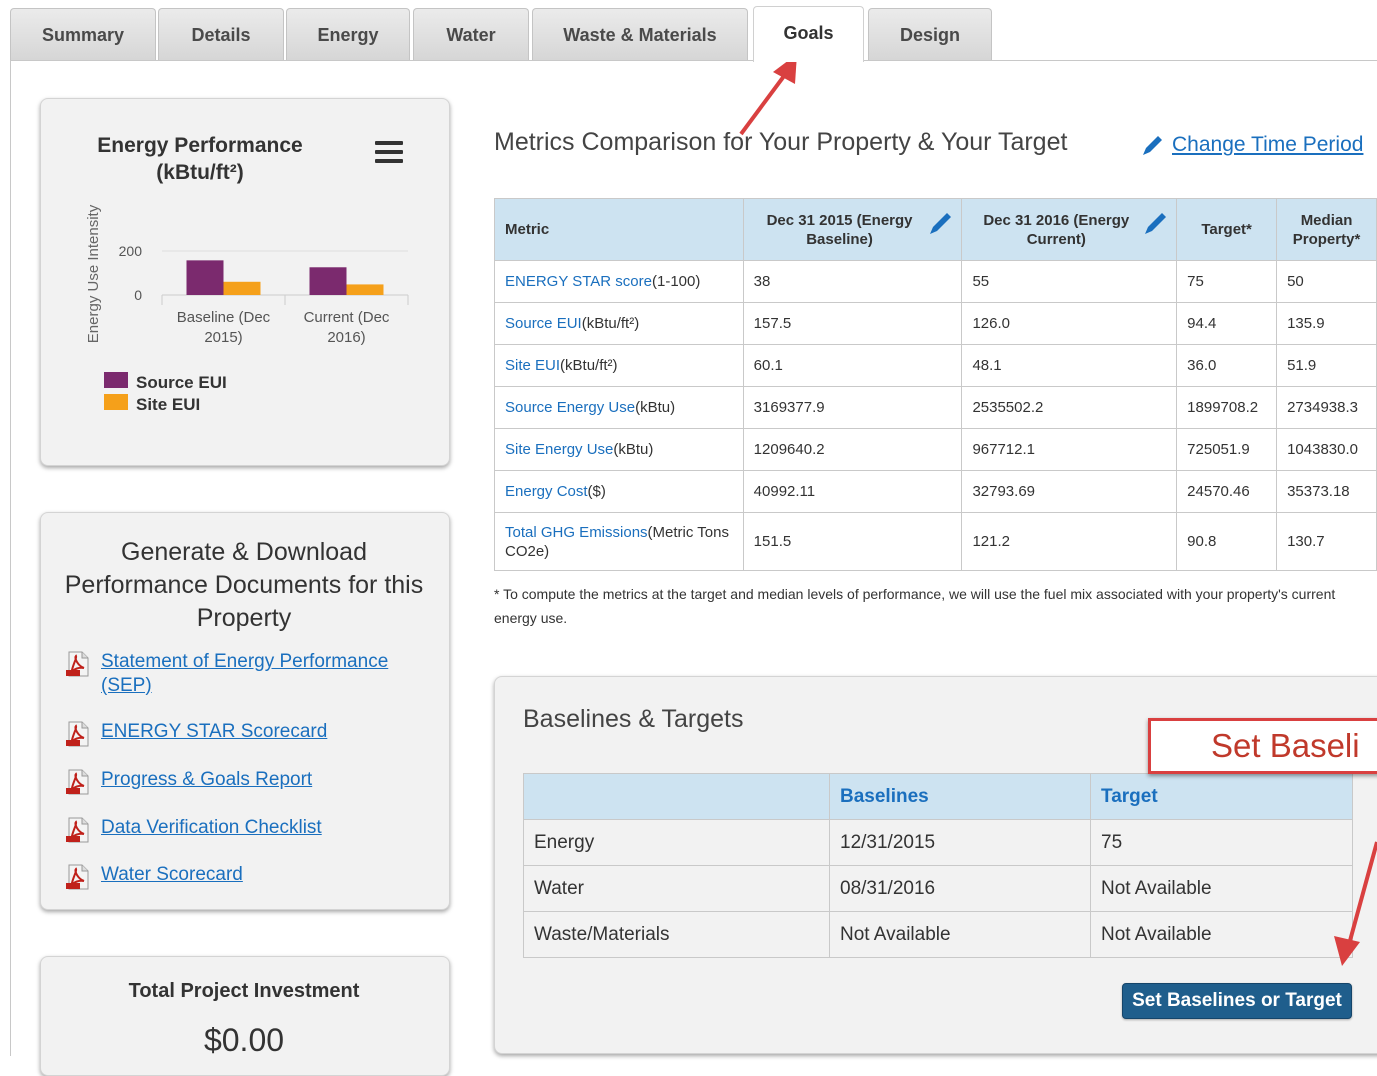 The width and height of the screenshot is (1377, 1076). I want to click on arrow-to-goals-tab, so click(768, 95).